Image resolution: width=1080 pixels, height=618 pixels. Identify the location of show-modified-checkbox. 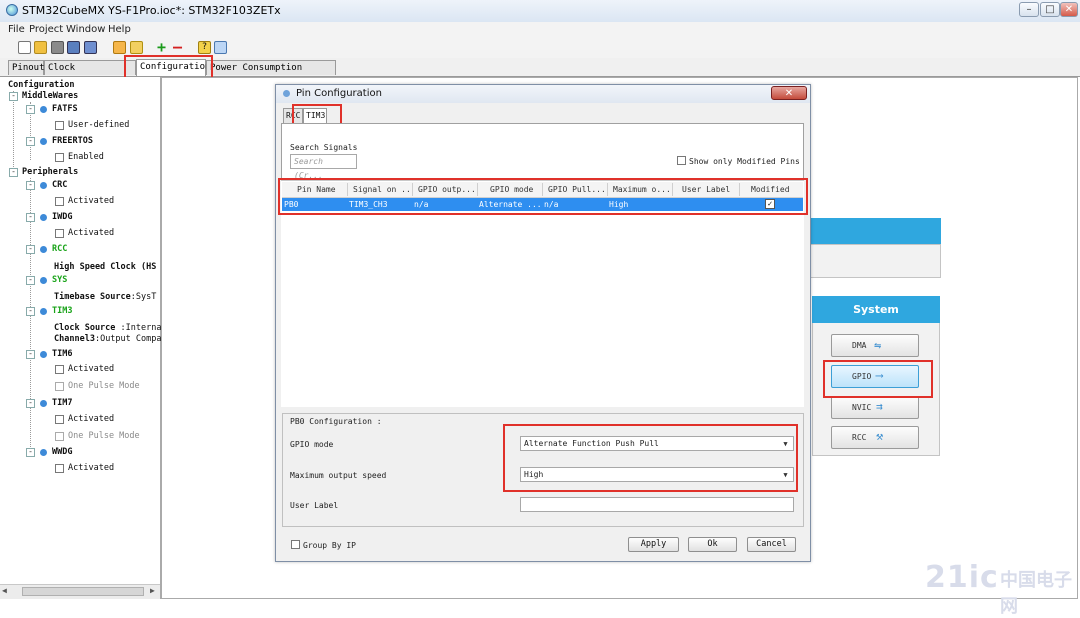
(681, 160).